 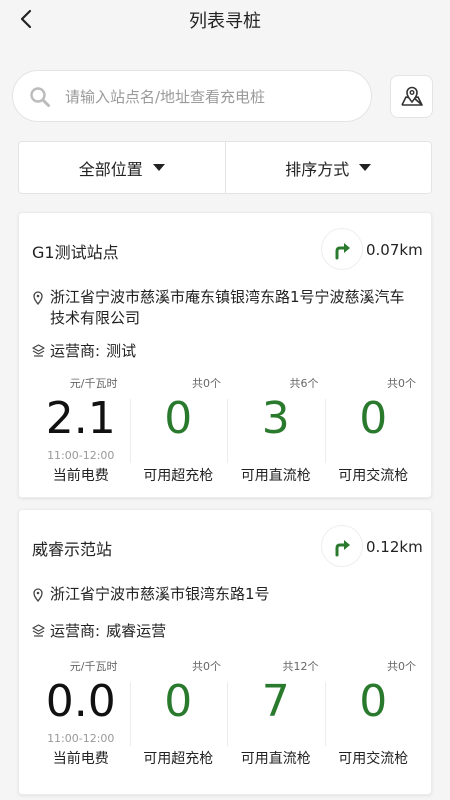 I want to click on location-filter-label: 全部位置, so click(x=110, y=169).